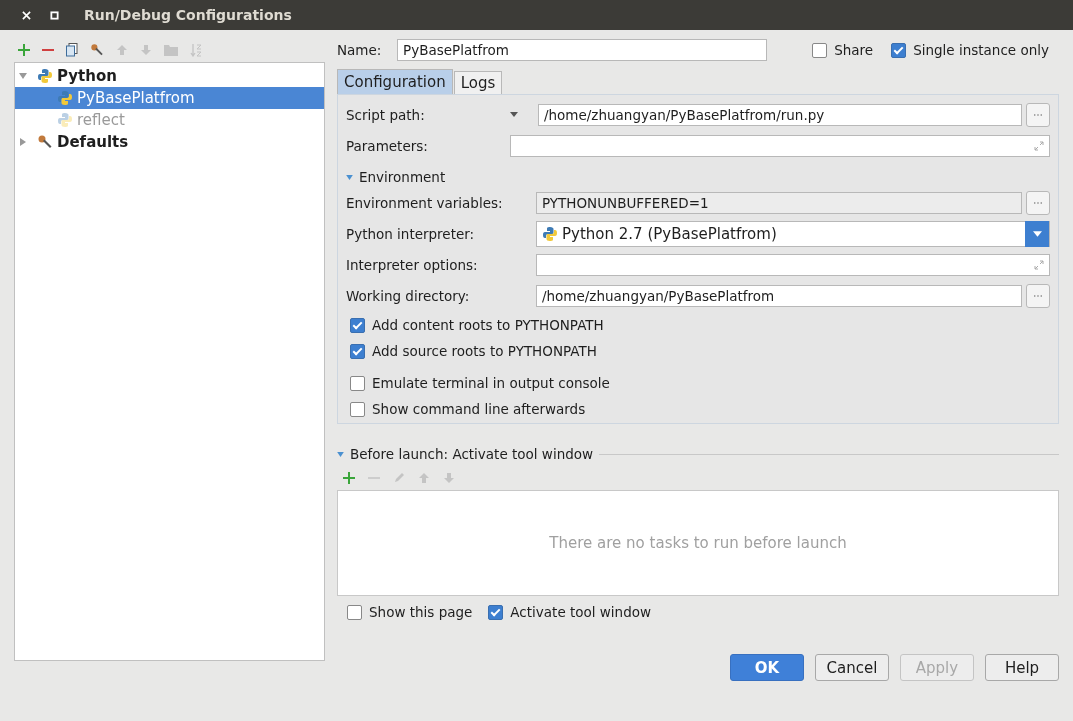 The width and height of the screenshot is (1073, 721). What do you see at coordinates (780, 145) in the screenshot?
I see `parameters-field` at bounding box center [780, 145].